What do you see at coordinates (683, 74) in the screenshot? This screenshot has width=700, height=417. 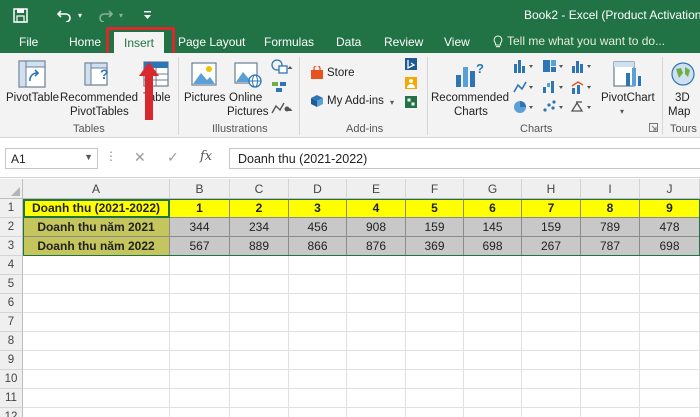 I see `3d-map-icon` at bounding box center [683, 74].